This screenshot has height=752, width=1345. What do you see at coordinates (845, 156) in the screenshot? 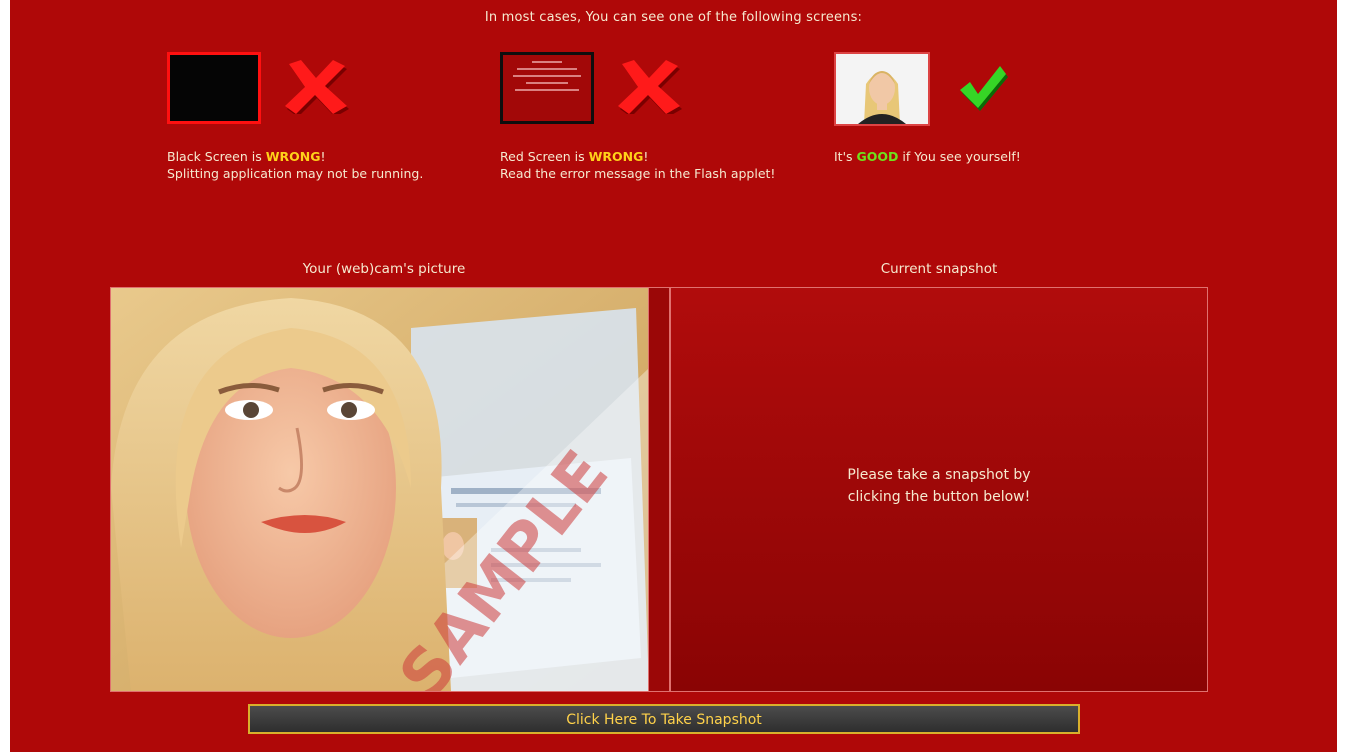
I see `caption-lead: It's` at bounding box center [845, 156].